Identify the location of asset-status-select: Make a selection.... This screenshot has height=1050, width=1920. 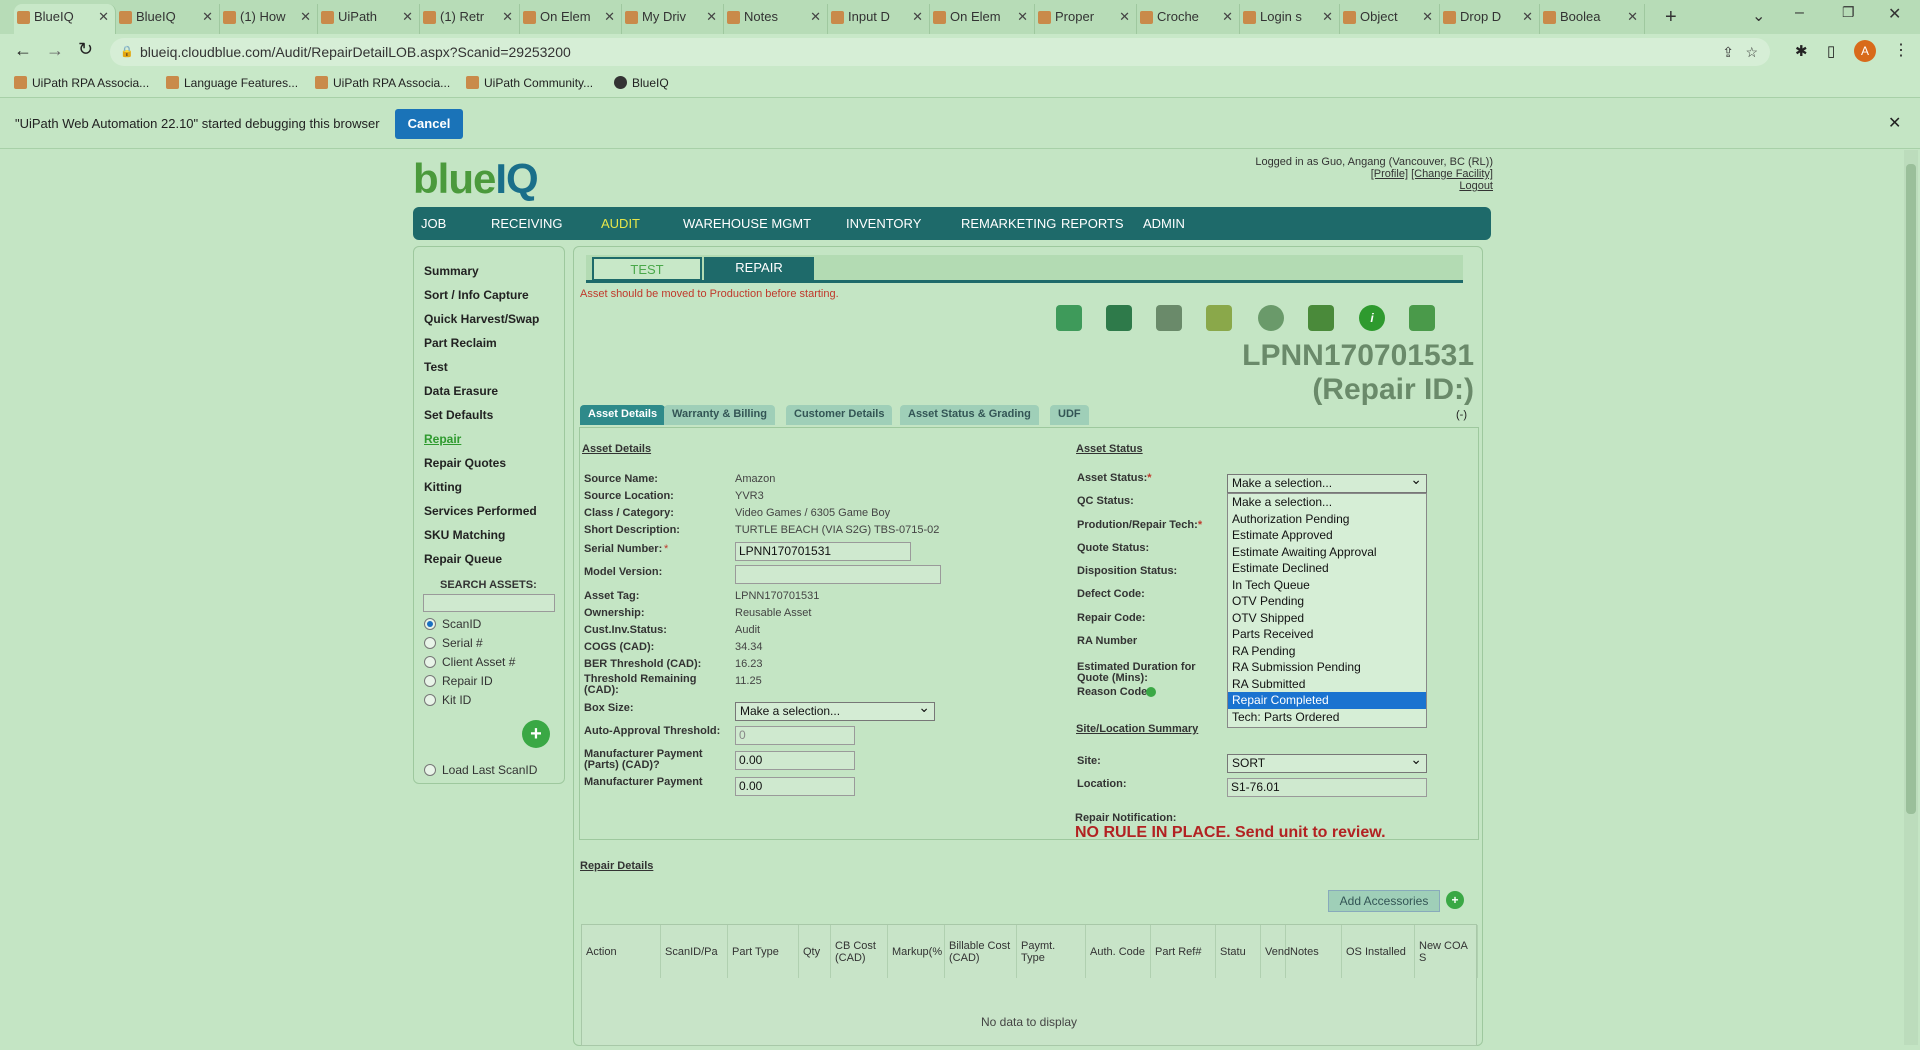
(1327, 482).